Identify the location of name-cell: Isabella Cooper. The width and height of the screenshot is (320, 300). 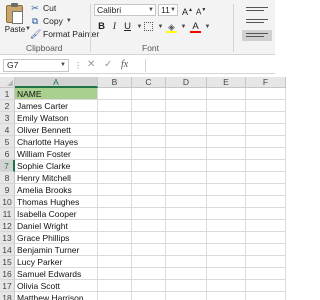
(56, 214).